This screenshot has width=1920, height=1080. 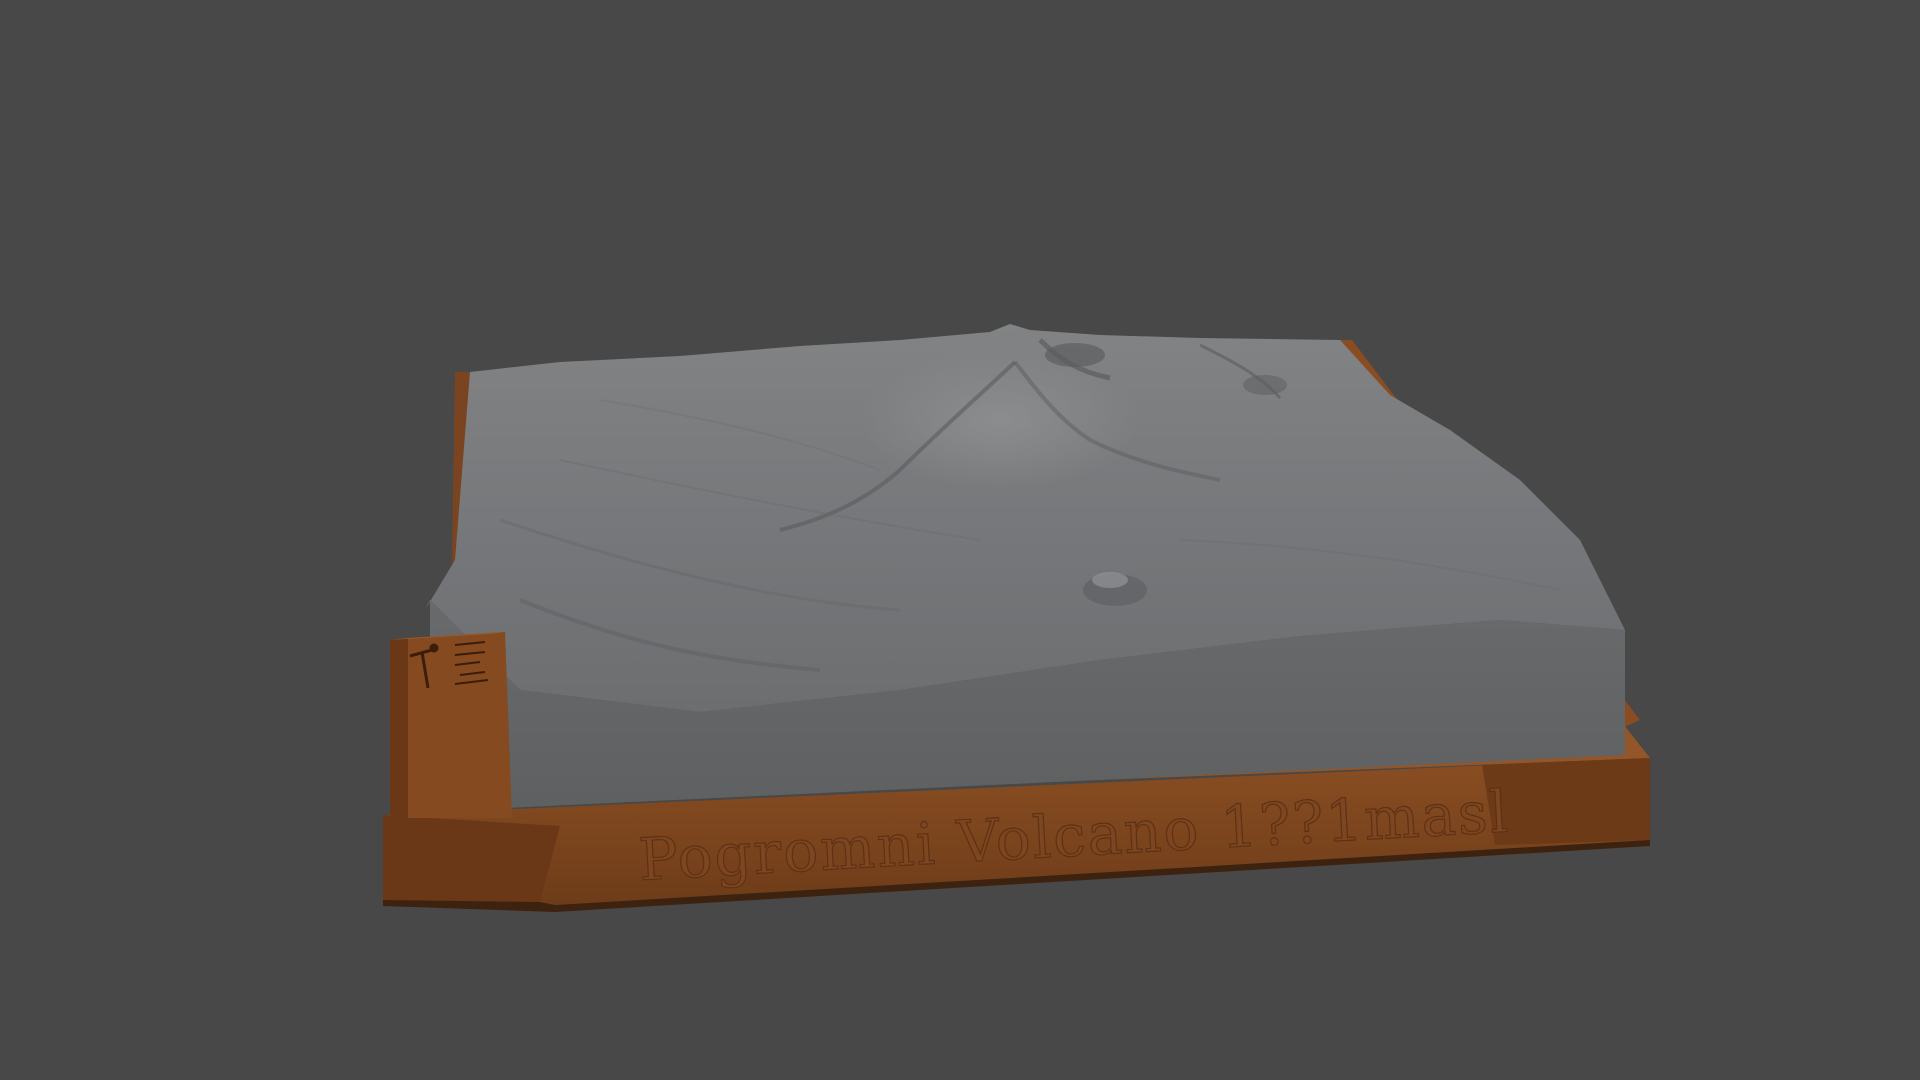 What do you see at coordinates (451, 725) in the screenshot?
I see `legend-pillar` at bounding box center [451, 725].